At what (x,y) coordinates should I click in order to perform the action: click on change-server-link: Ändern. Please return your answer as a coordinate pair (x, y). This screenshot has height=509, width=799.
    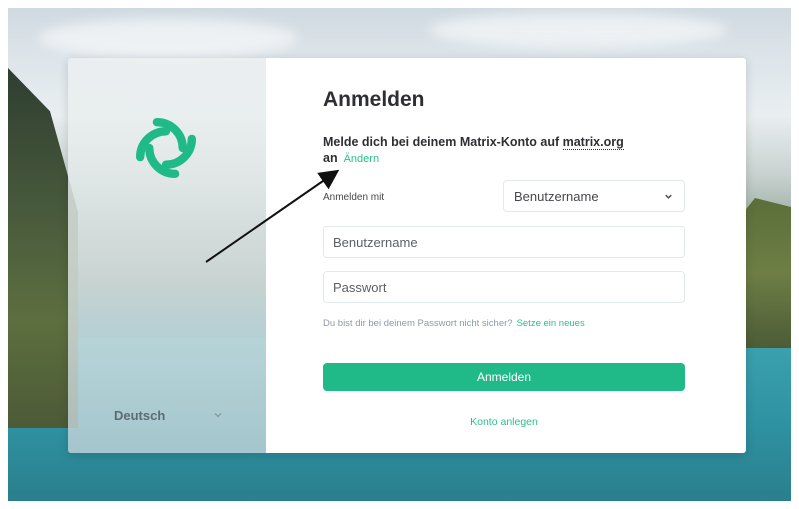
    Looking at the image, I should click on (361, 159).